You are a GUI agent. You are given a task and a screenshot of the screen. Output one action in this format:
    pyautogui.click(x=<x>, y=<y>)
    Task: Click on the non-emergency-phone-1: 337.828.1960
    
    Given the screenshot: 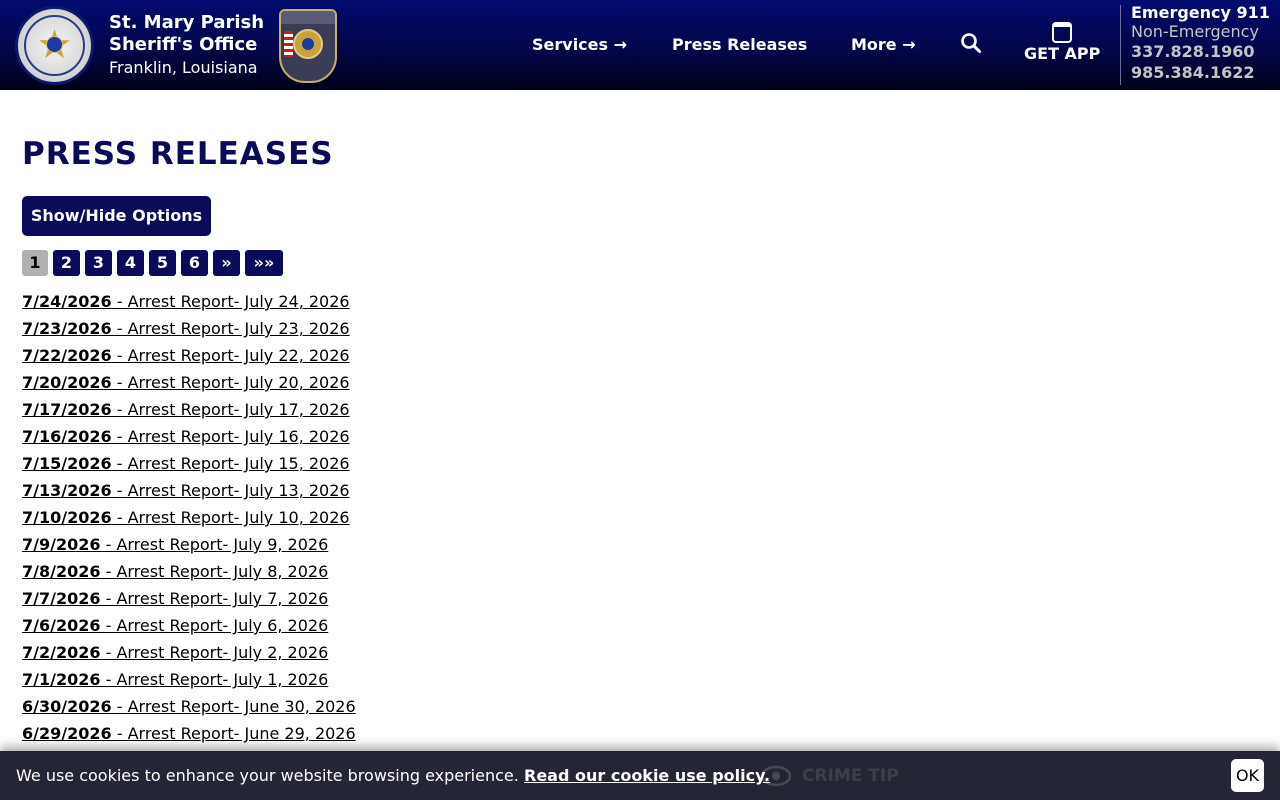 What is the action you would take?
    pyautogui.click(x=1192, y=52)
    